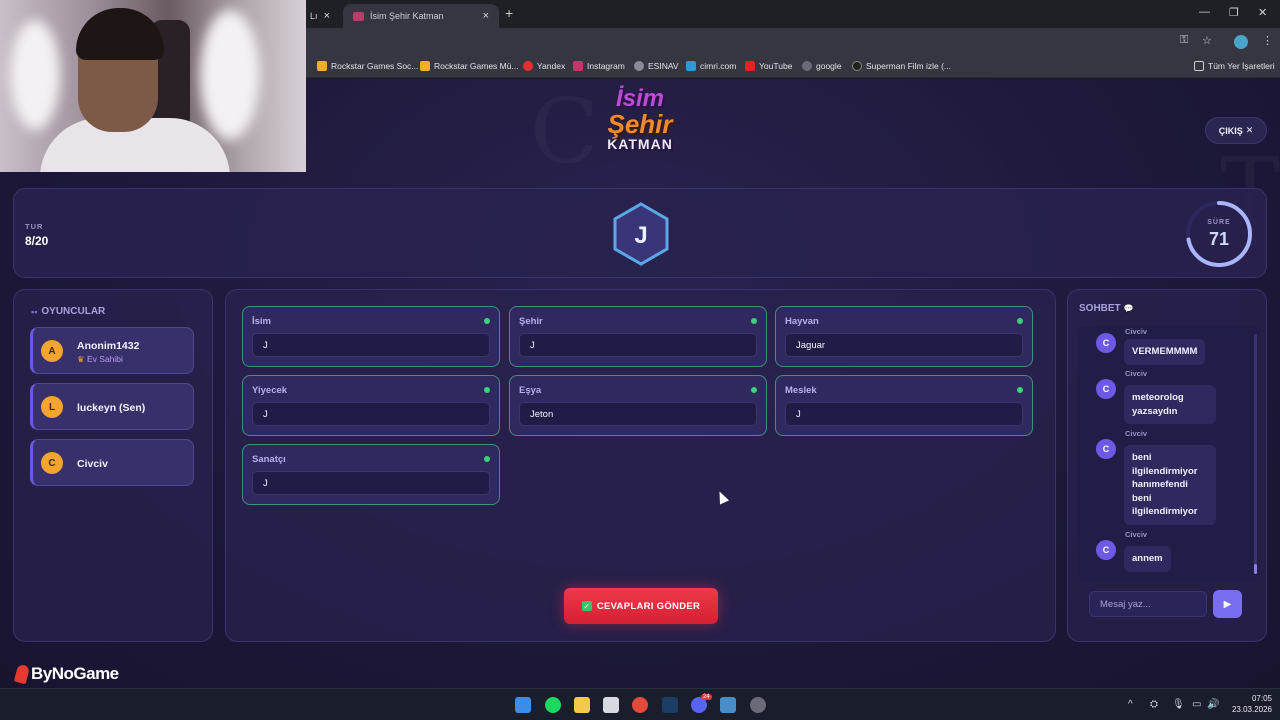 The image size is (1280, 720). Describe the element at coordinates (509, 13) in the screenshot. I see `new-tab-button: +` at that location.